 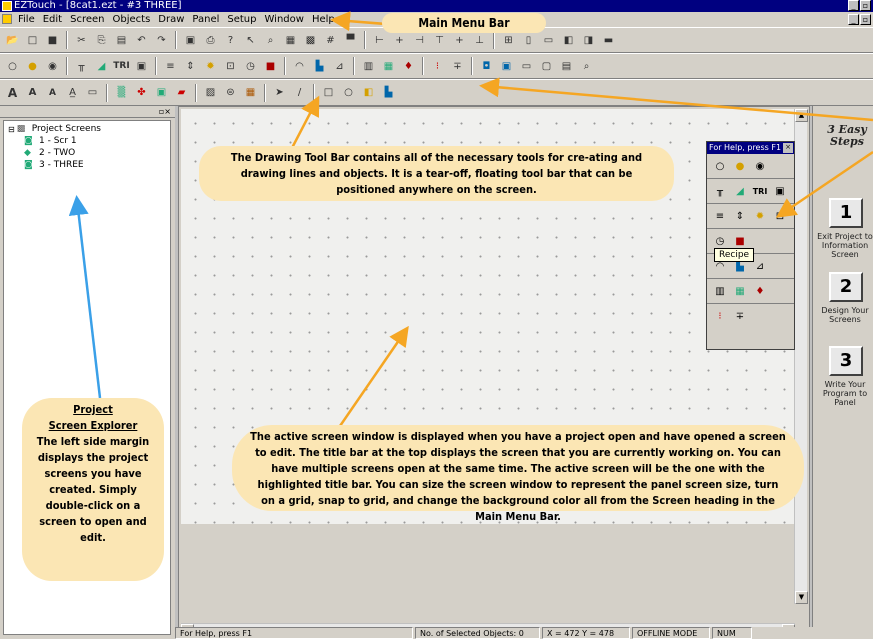 What do you see at coordinates (190, 40) in the screenshot?
I see `preview-icon: ▣` at bounding box center [190, 40].